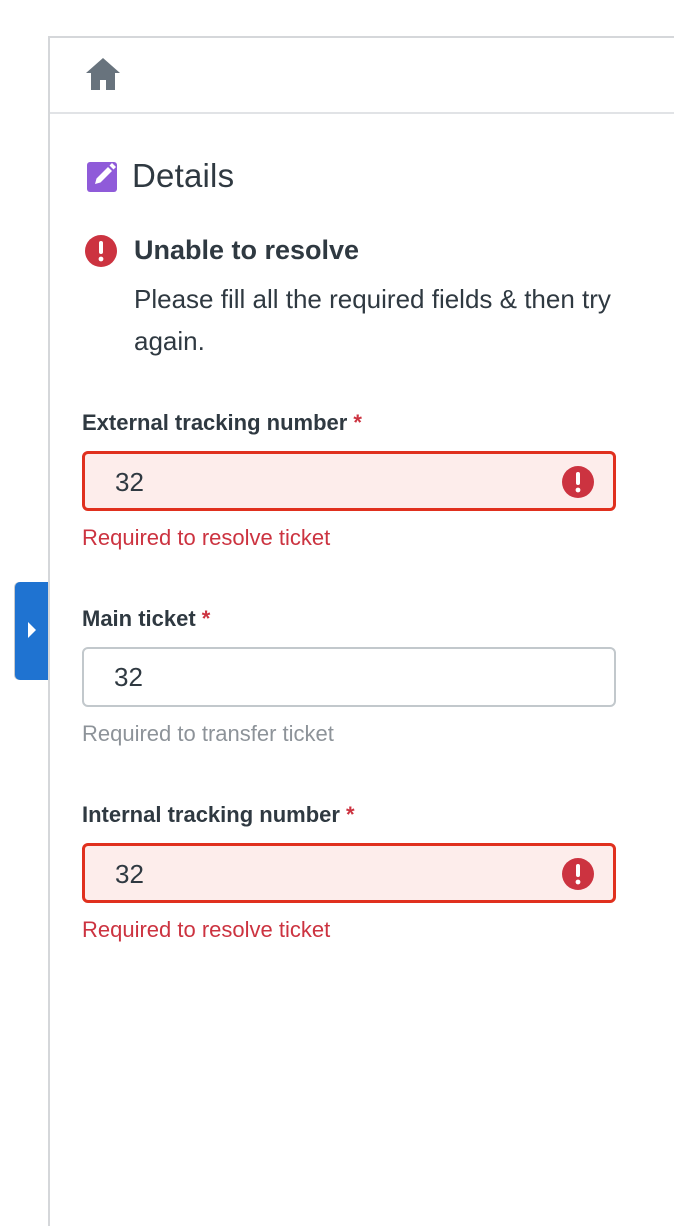 The height and width of the screenshot is (1226, 674). I want to click on collapse-panel-tab, so click(31, 631).